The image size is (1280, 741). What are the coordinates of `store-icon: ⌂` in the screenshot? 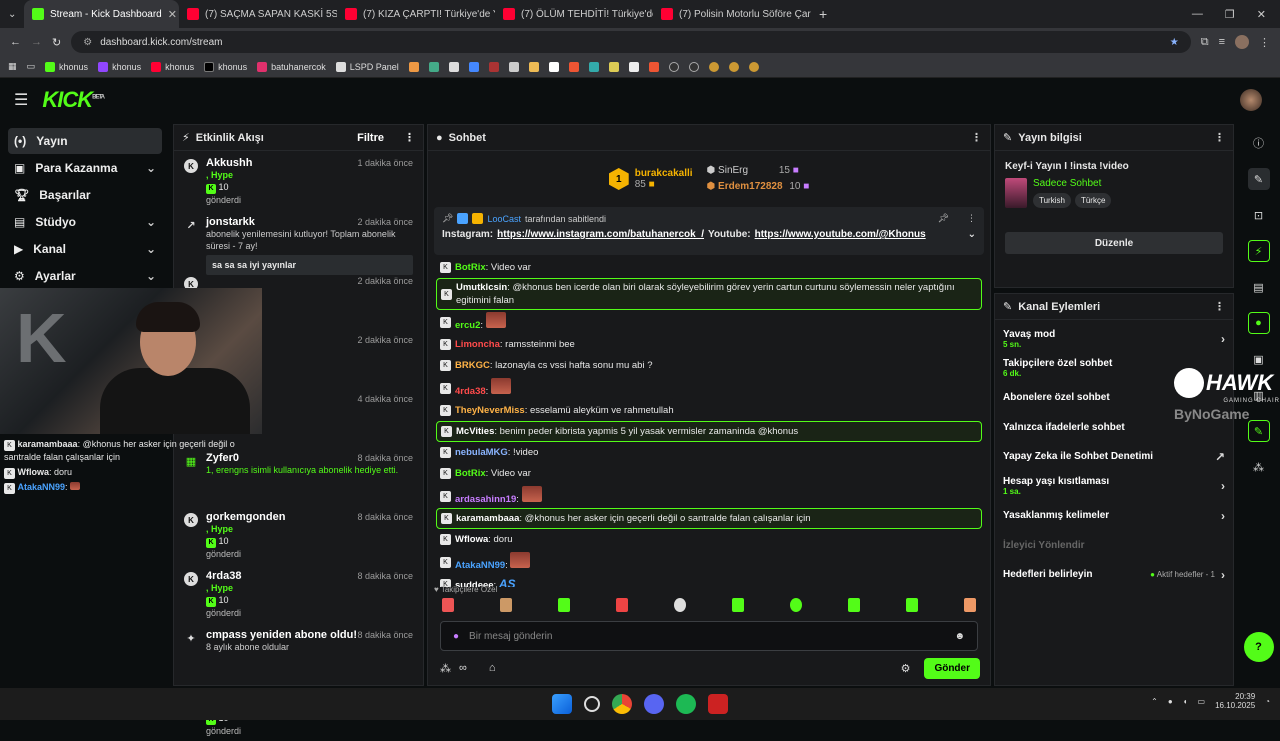 It's located at (492, 668).